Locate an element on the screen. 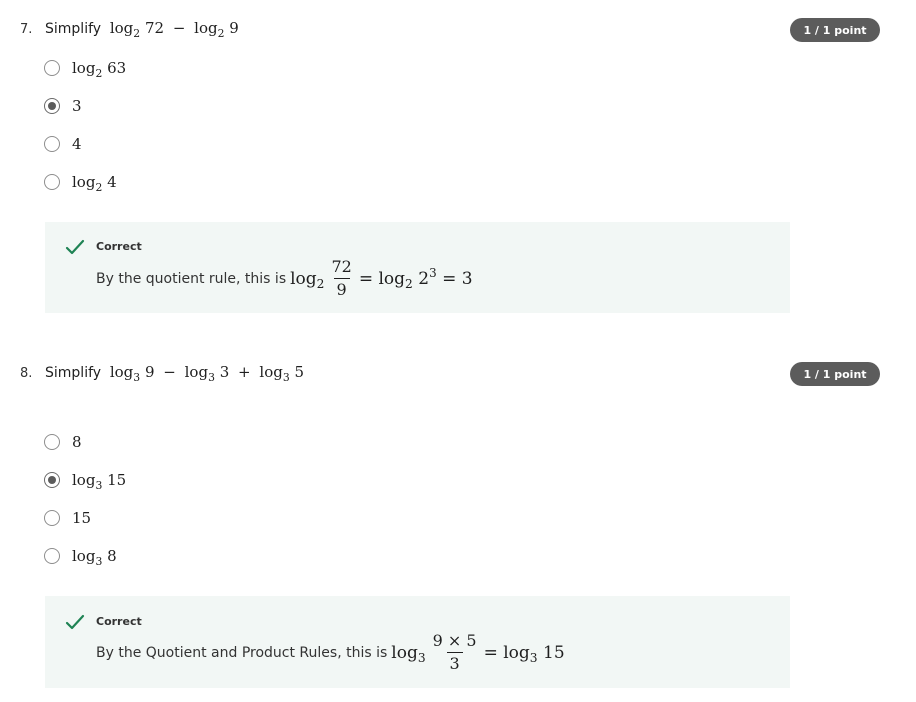 The width and height of the screenshot is (916, 702). option-label: 8 is located at coordinates (77, 442).